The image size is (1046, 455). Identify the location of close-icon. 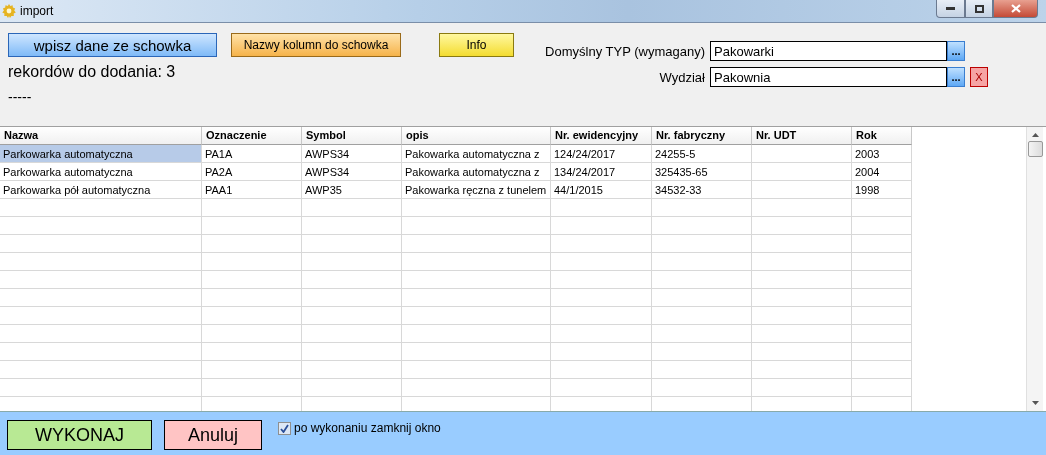
(1015, 8).